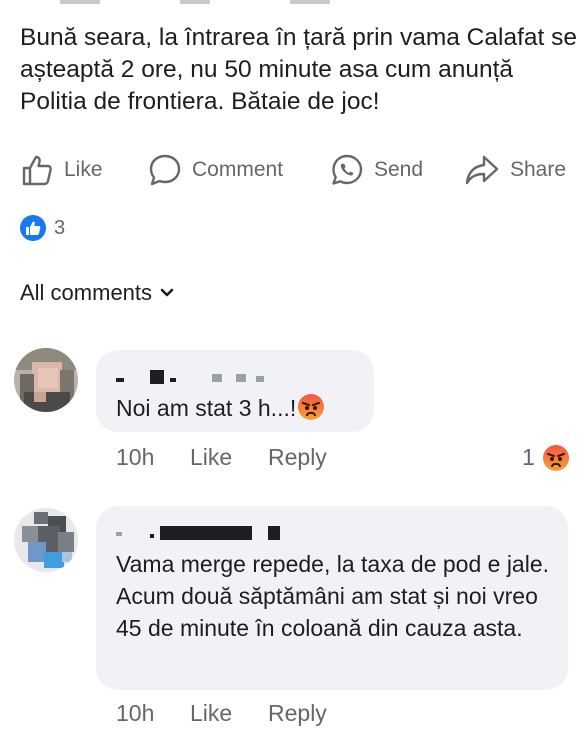  I want to click on whatsapp-icon, so click(347, 169).